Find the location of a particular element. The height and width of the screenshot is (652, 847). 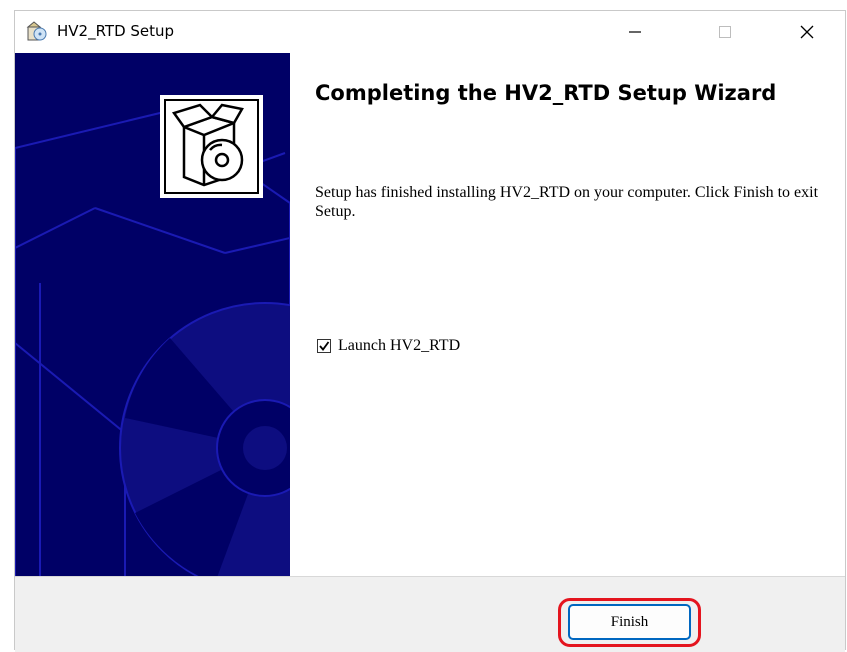

checkmark-icon is located at coordinates (324, 346).